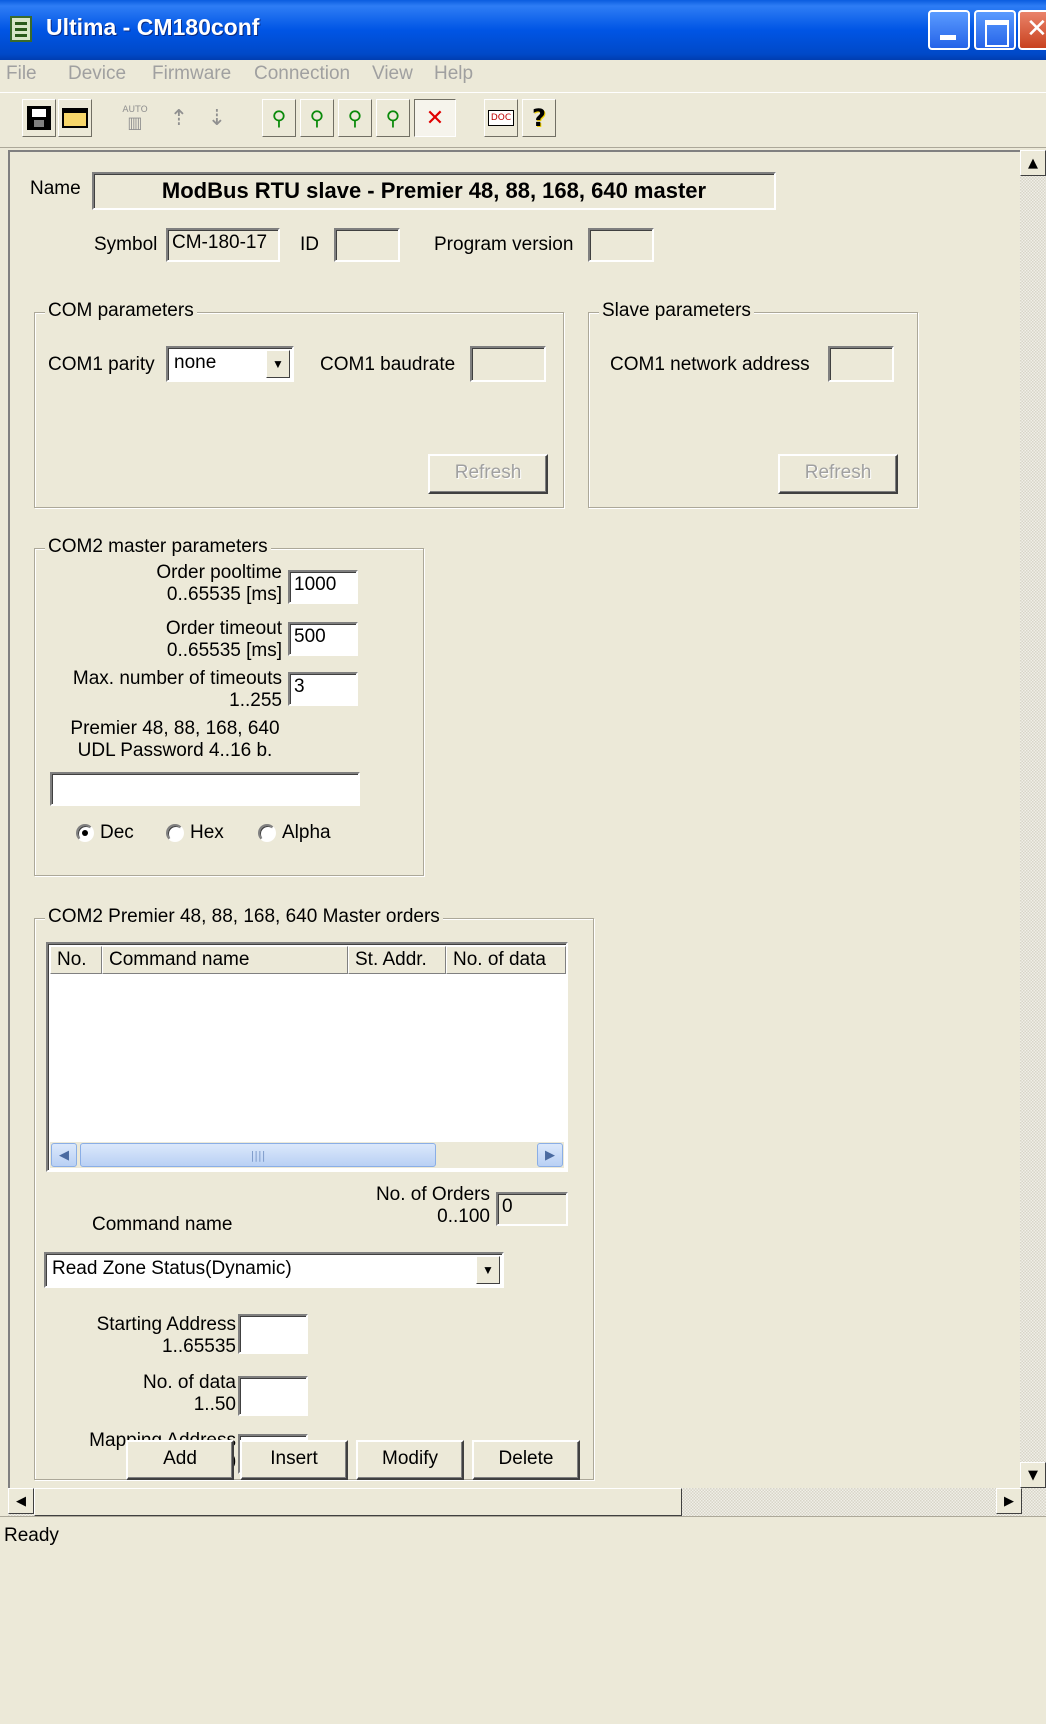  Describe the element at coordinates (175, 833) in the screenshot. I see `radio-hex` at that location.